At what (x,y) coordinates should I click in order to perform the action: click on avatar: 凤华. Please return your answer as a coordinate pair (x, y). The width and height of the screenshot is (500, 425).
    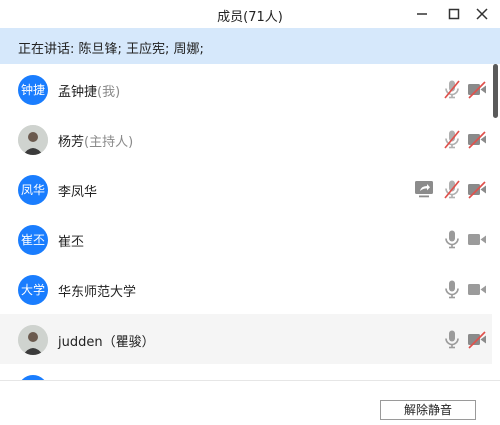
    Looking at the image, I should click on (33, 190).